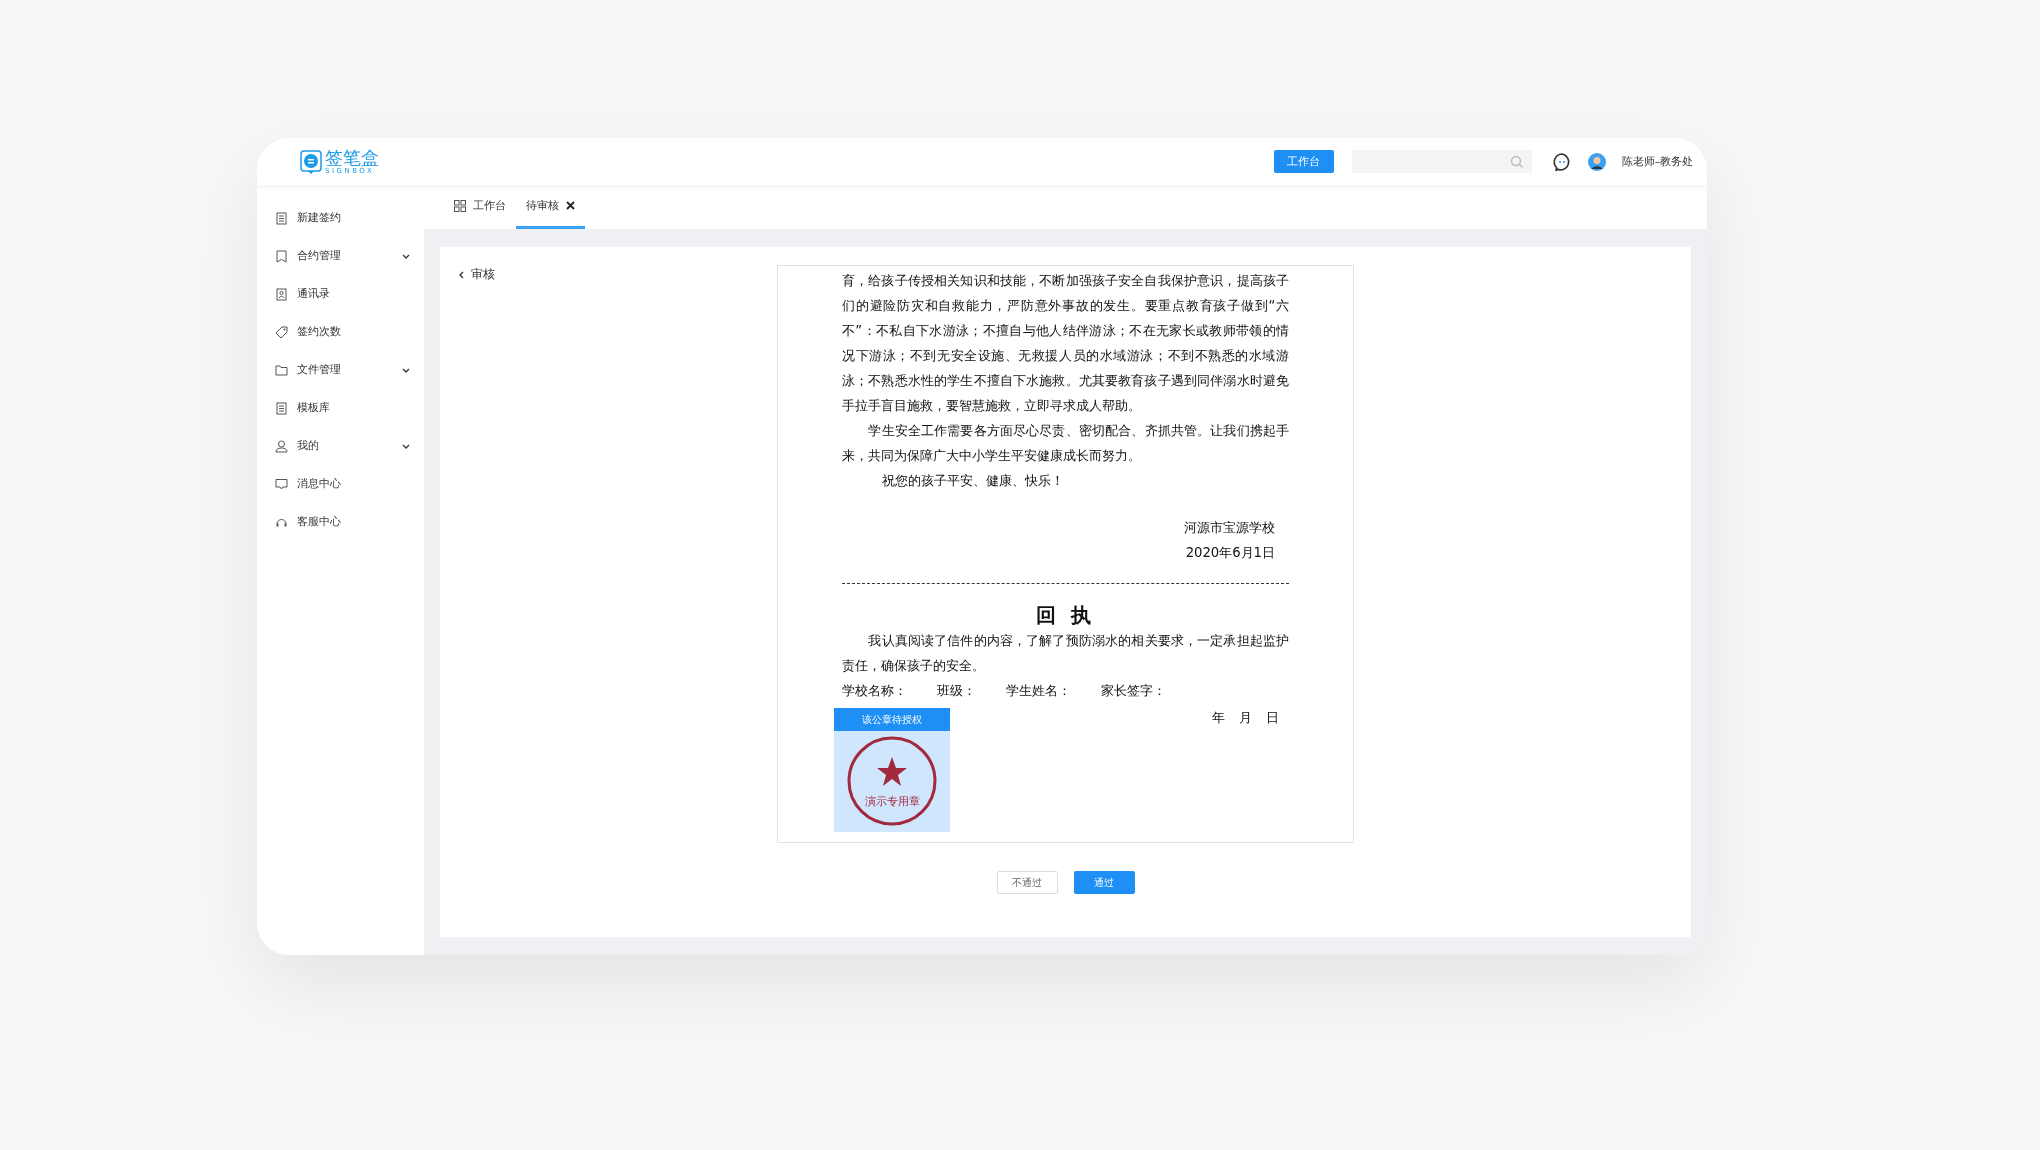 This screenshot has height=1150, width=2040. Describe the element at coordinates (340, 446) in the screenshot. I see `sidebar-item: 我的` at that location.